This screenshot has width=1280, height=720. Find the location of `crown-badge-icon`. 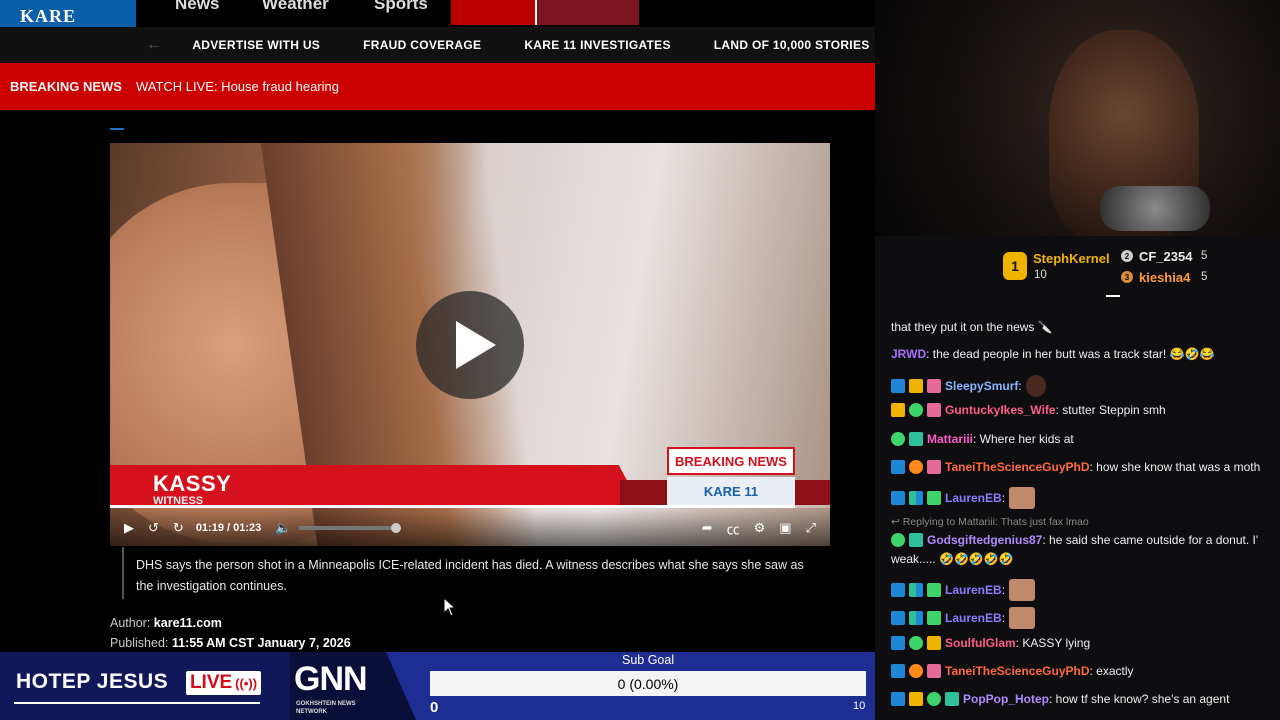

crown-badge-icon is located at coordinates (916, 699).